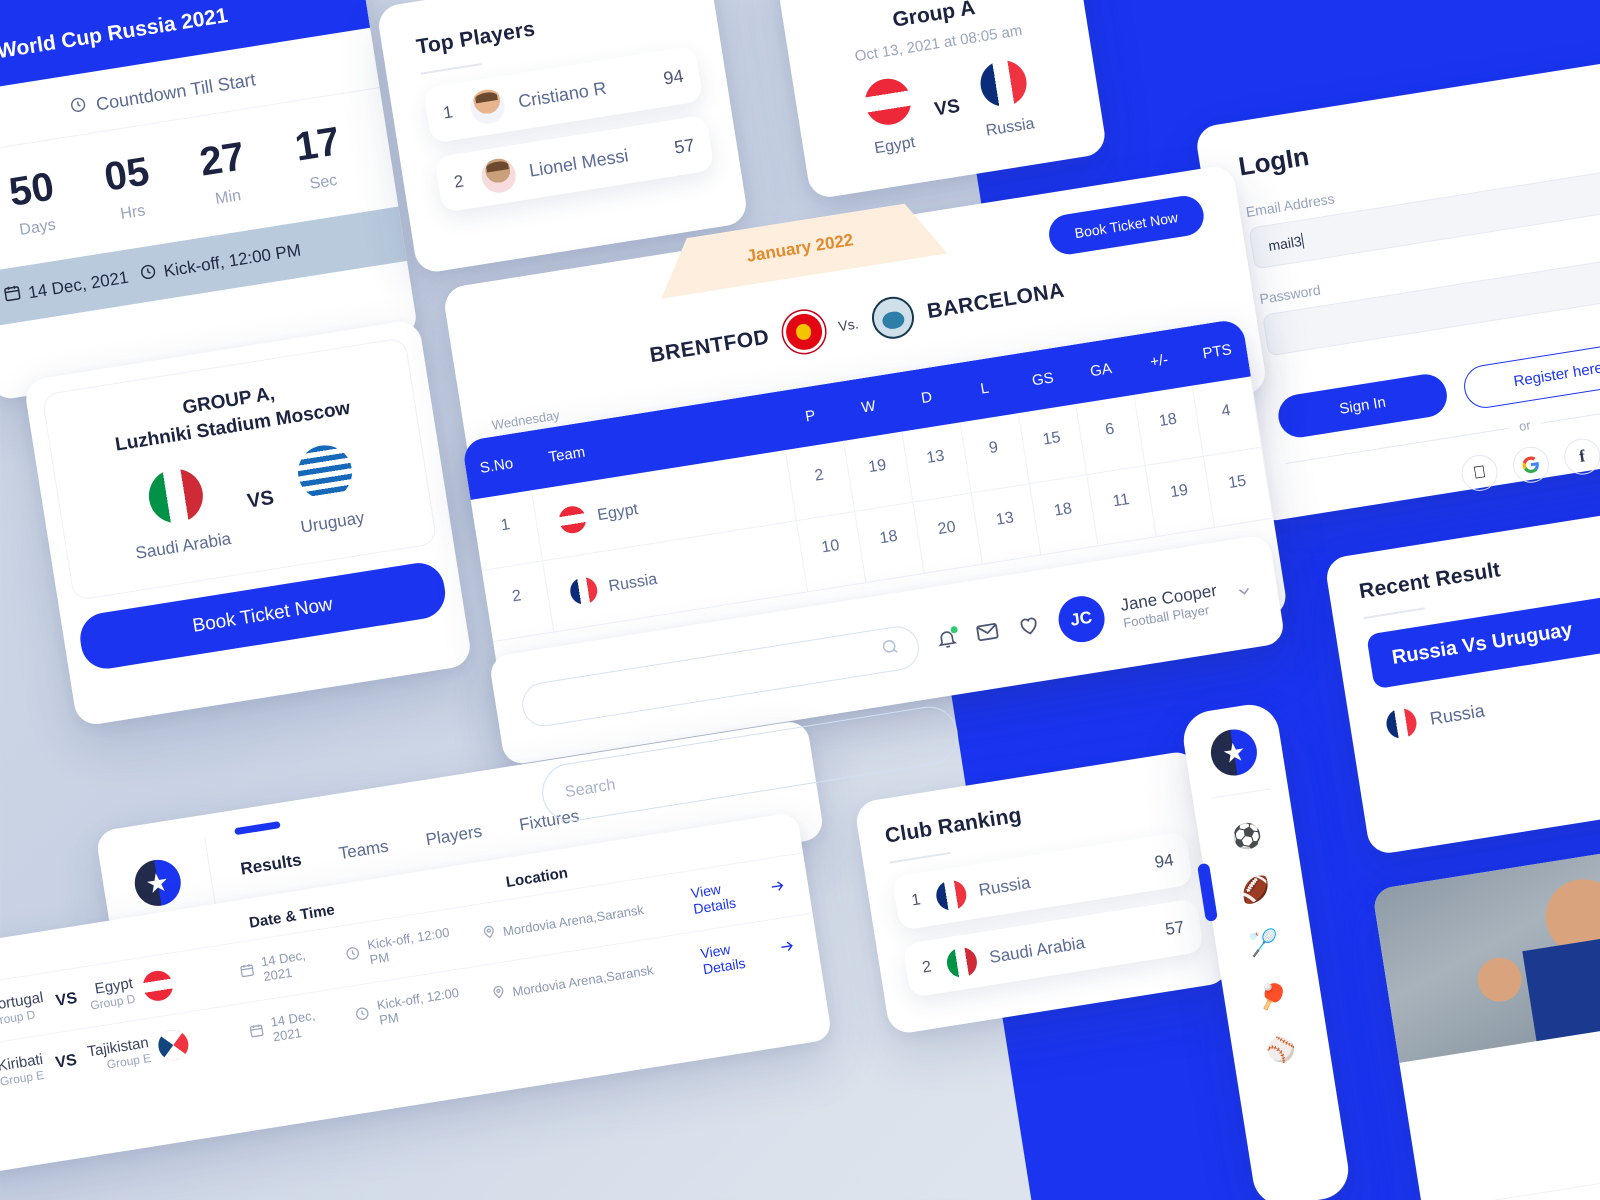 The width and height of the screenshot is (1600, 1200). I want to click on countdown-hrs-value: 05, so click(127, 174).